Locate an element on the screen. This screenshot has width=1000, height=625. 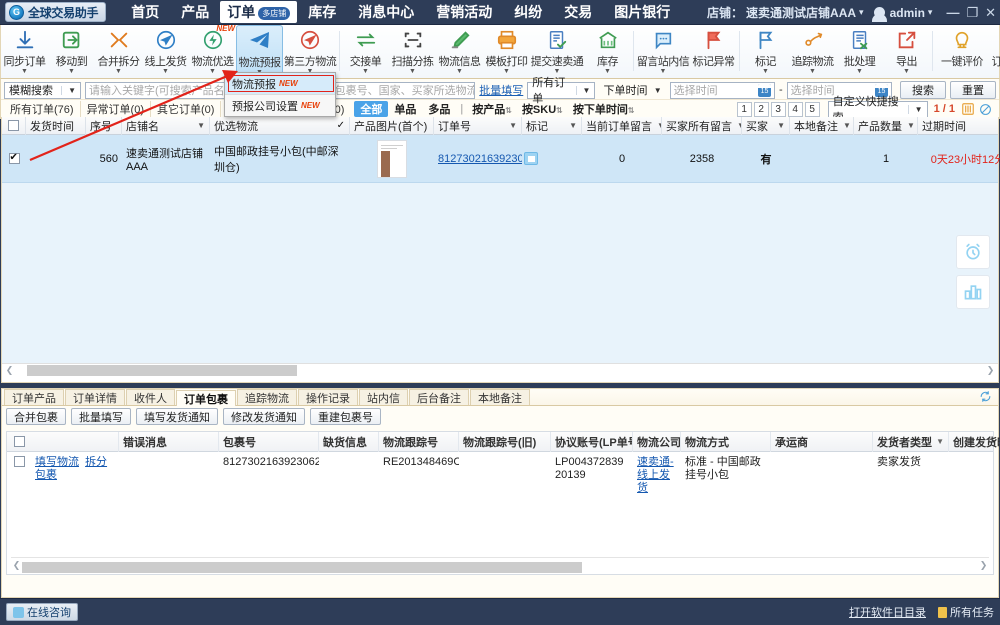
toolbar-button-track-logistics: 追踪物流 ▼ is located at coordinates (812, 51).